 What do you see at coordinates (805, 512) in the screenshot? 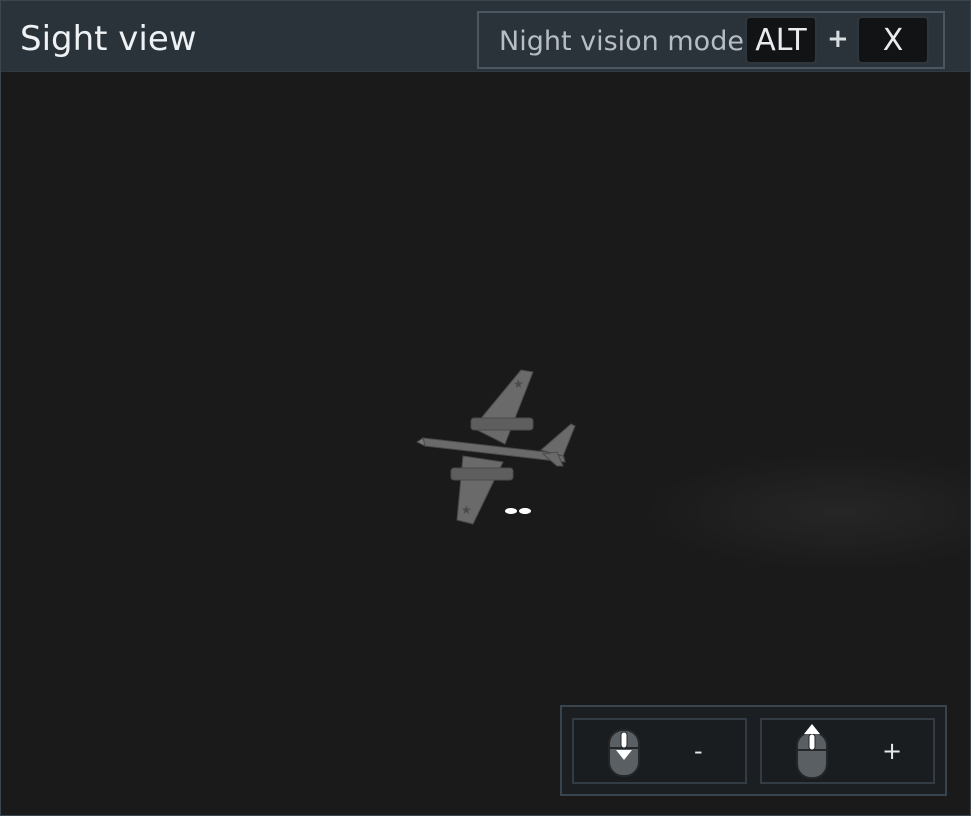
I see `terrain-haze` at bounding box center [805, 512].